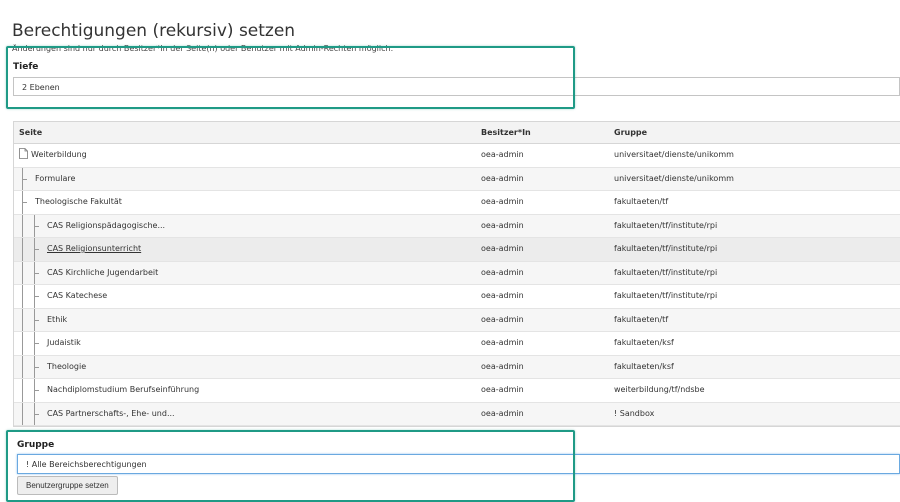  Describe the element at coordinates (457, 344) in the screenshot. I see `table-row: Judaistik oea-admin fakultaeten/ksf` at that location.